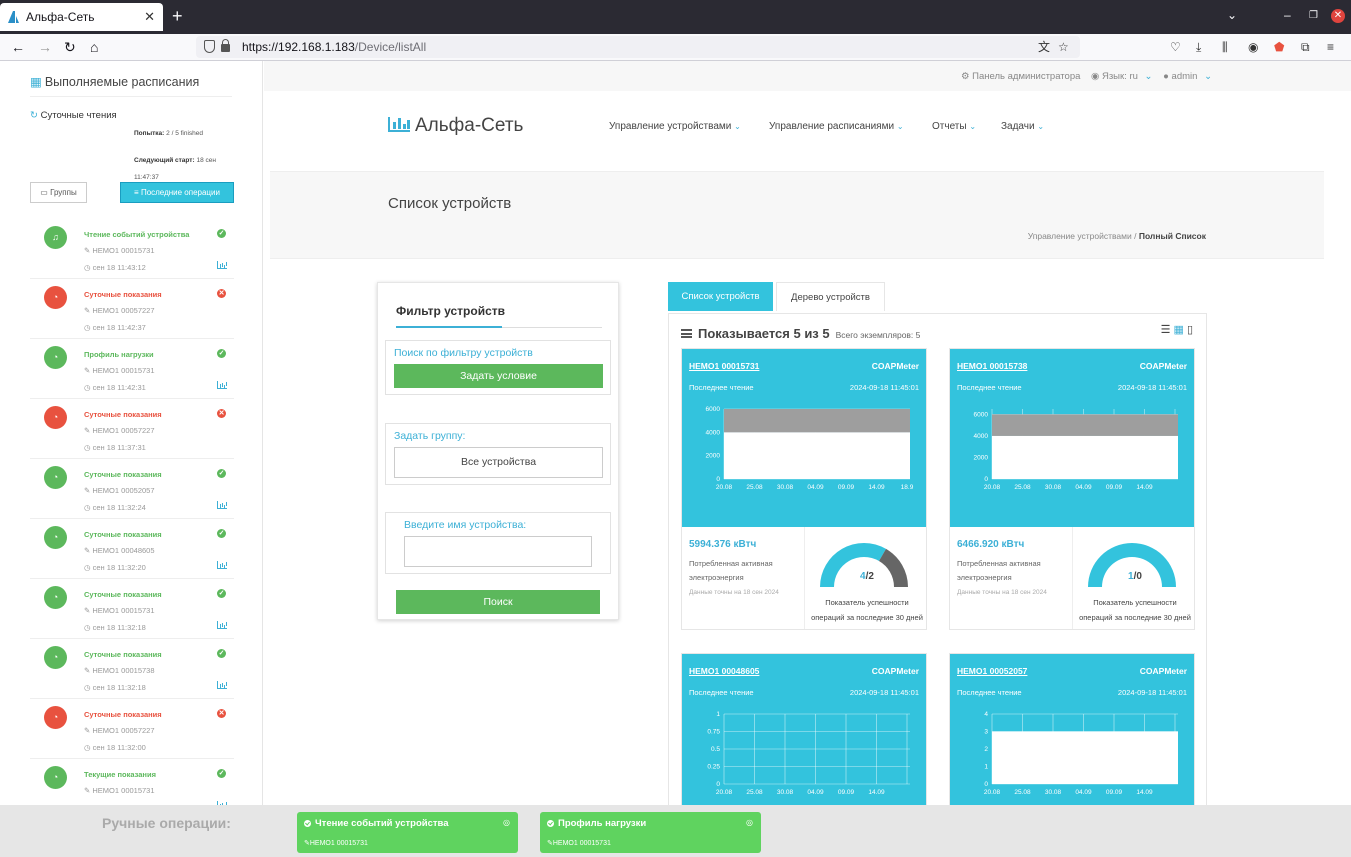 The image size is (1351, 857). Describe the element at coordinates (1044, 47) in the screenshot. I see `translate-icon: 文` at that location.